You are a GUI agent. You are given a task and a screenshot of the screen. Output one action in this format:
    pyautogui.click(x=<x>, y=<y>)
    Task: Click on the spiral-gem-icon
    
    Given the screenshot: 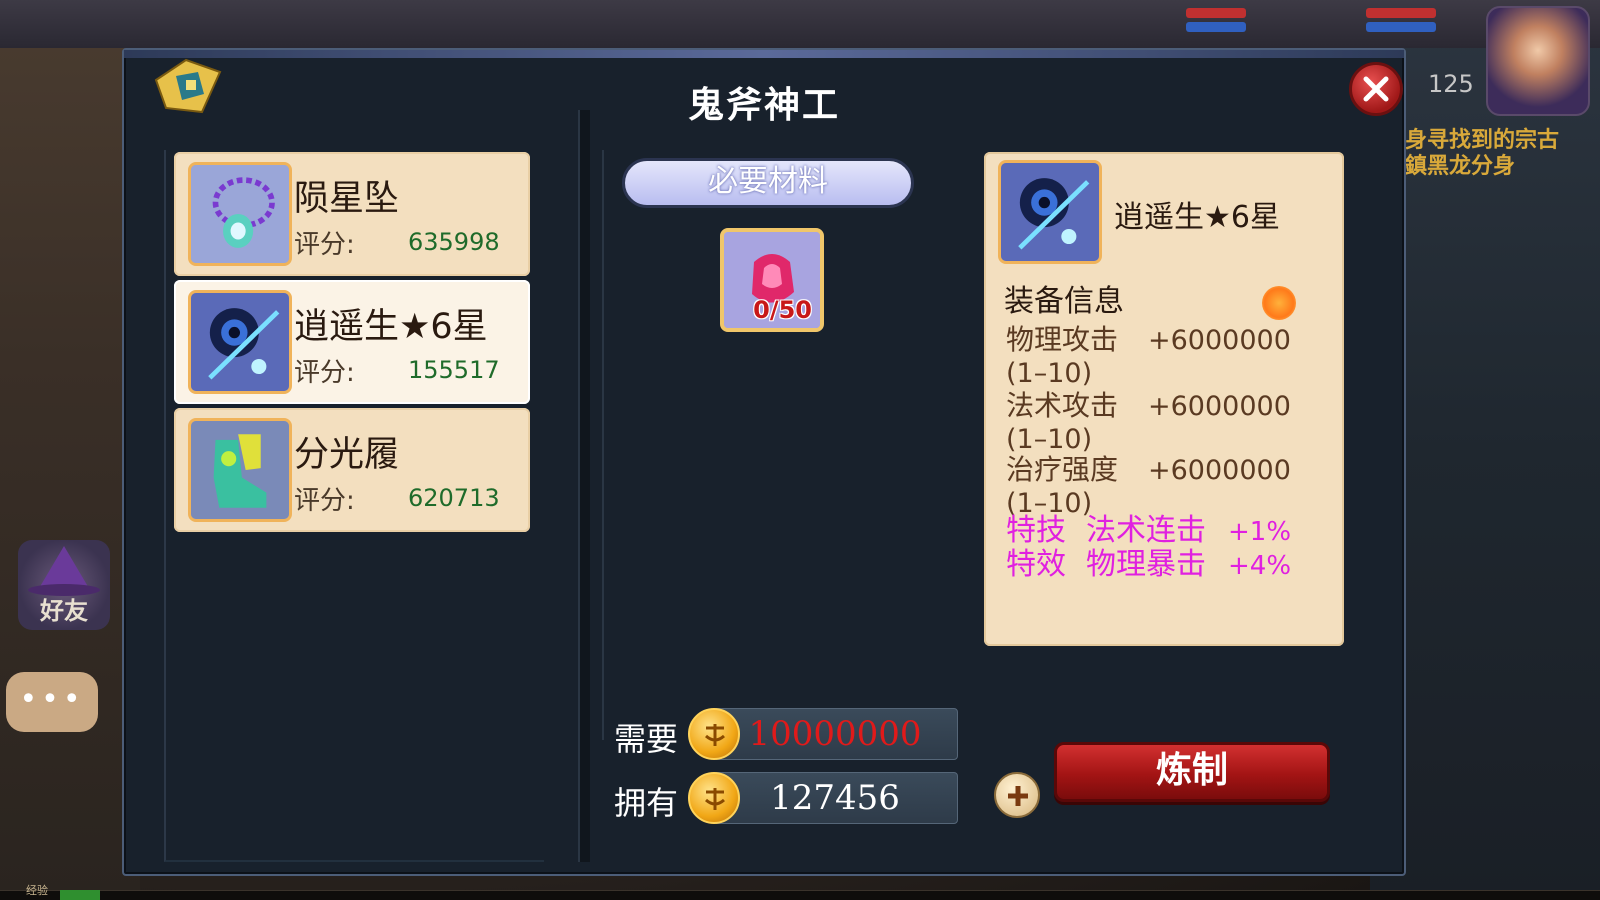 What is the action you would take?
    pyautogui.click(x=1279, y=303)
    